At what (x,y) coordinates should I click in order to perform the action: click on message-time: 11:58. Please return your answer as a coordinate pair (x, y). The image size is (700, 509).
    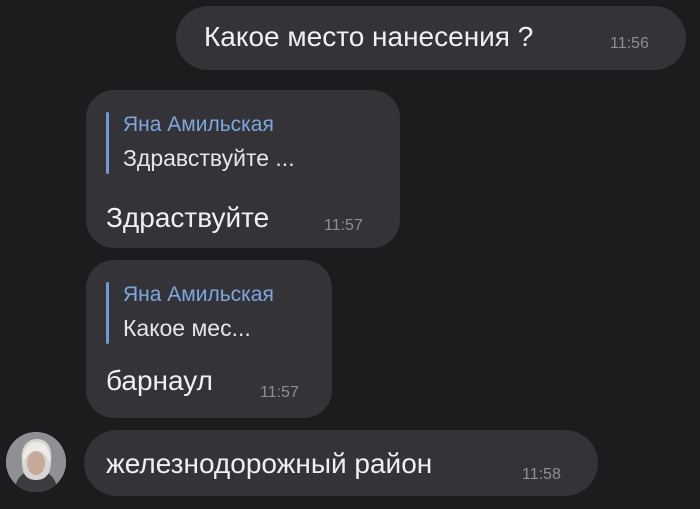
    Looking at the image, I should click on (541, 474).